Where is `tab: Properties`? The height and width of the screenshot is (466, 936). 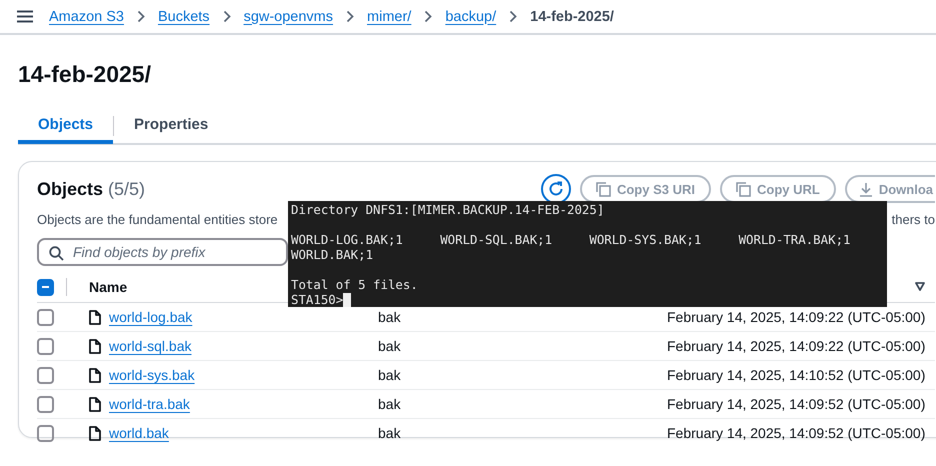
tab: Properties is located at coordinates (171, 126).